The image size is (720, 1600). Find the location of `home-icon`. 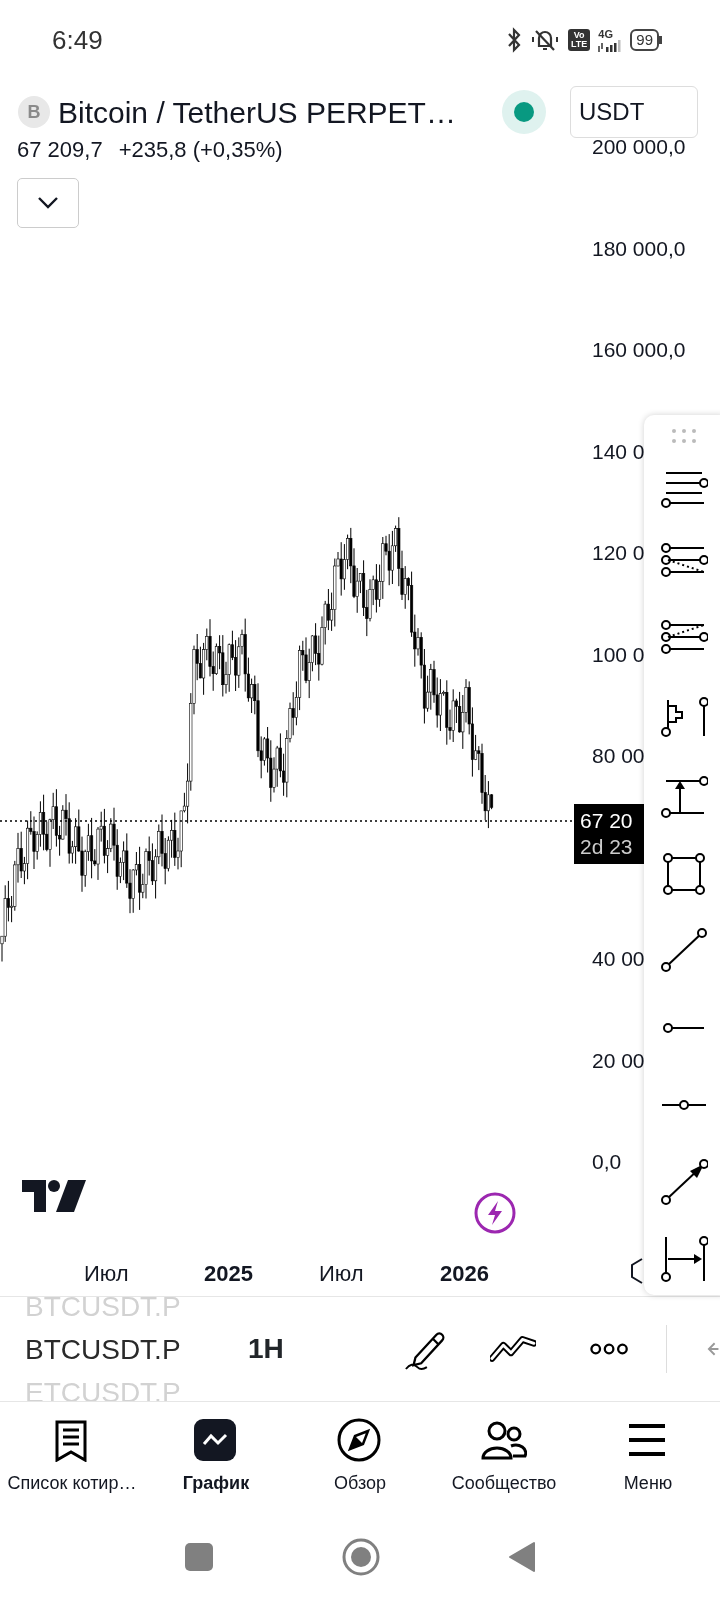

home-icon is located at coordinates (361, 1557).